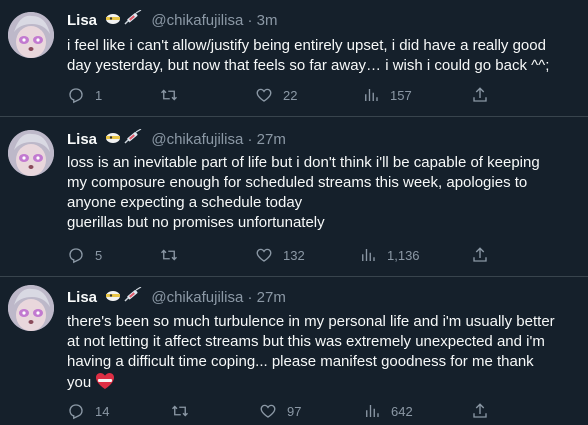  I want to click on tweet-text-line: guerillas but no promises unfortunately, so click(196, 222).